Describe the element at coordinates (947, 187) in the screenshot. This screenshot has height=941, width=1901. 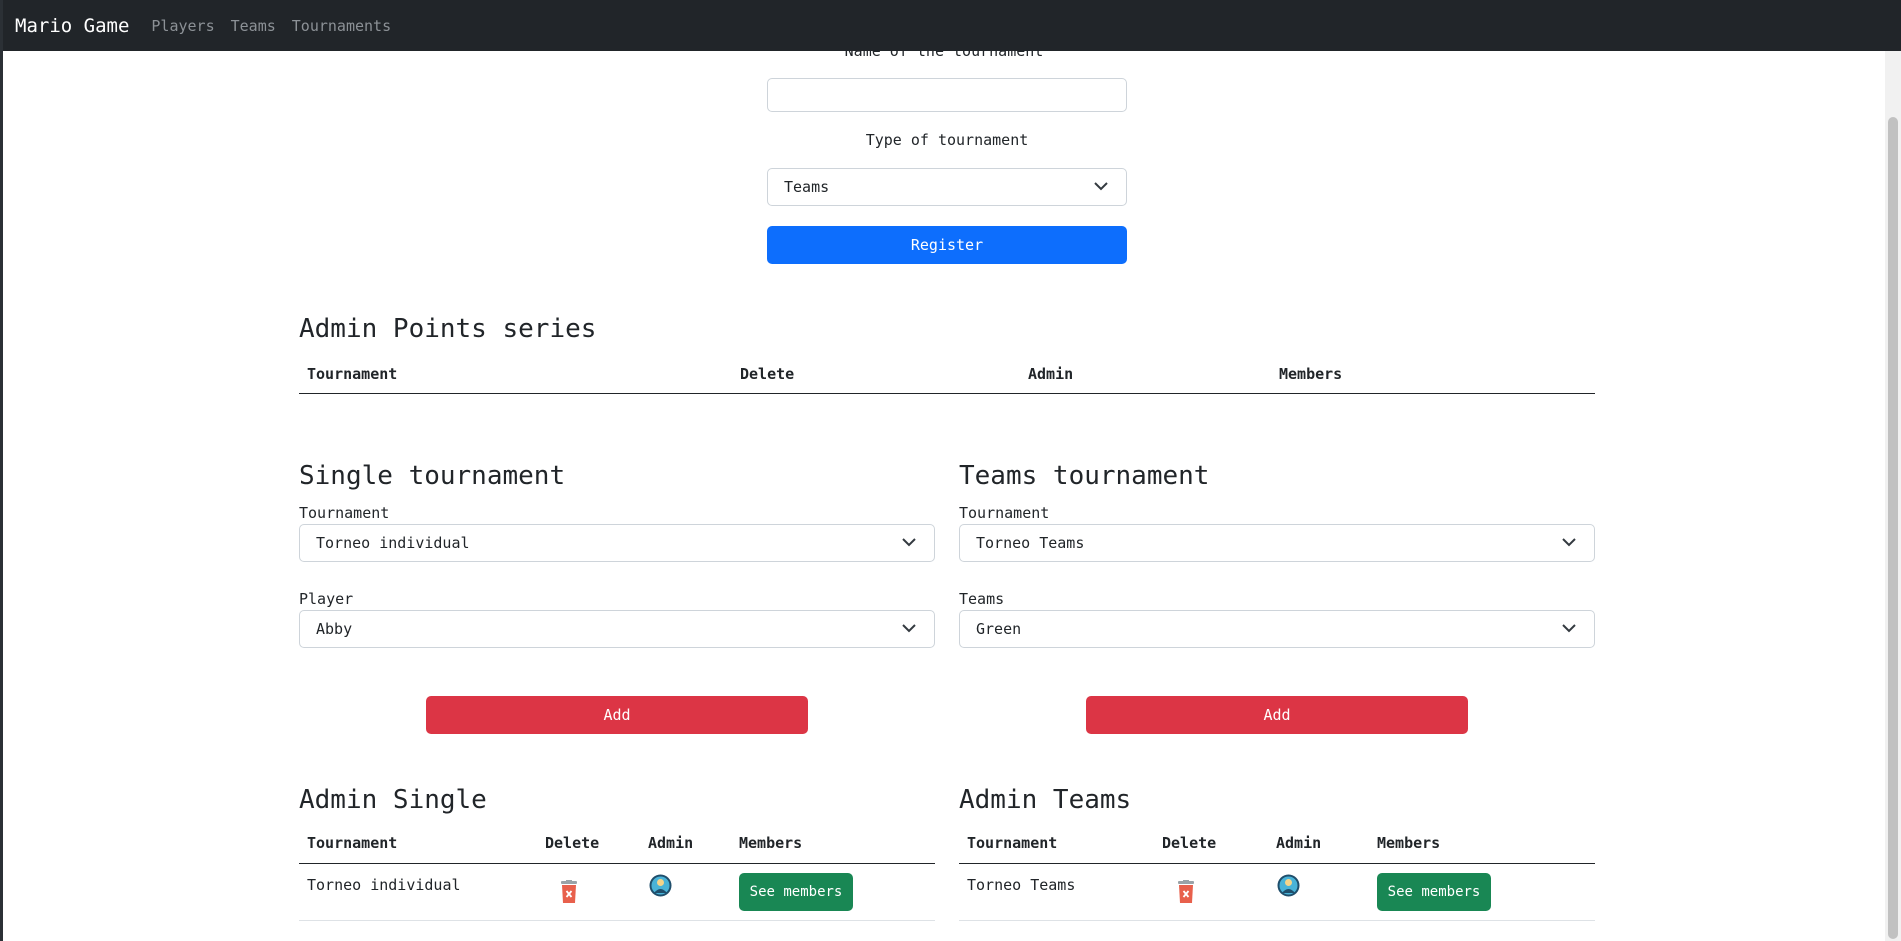
I see `tournament-type-select: Teams` at that location.